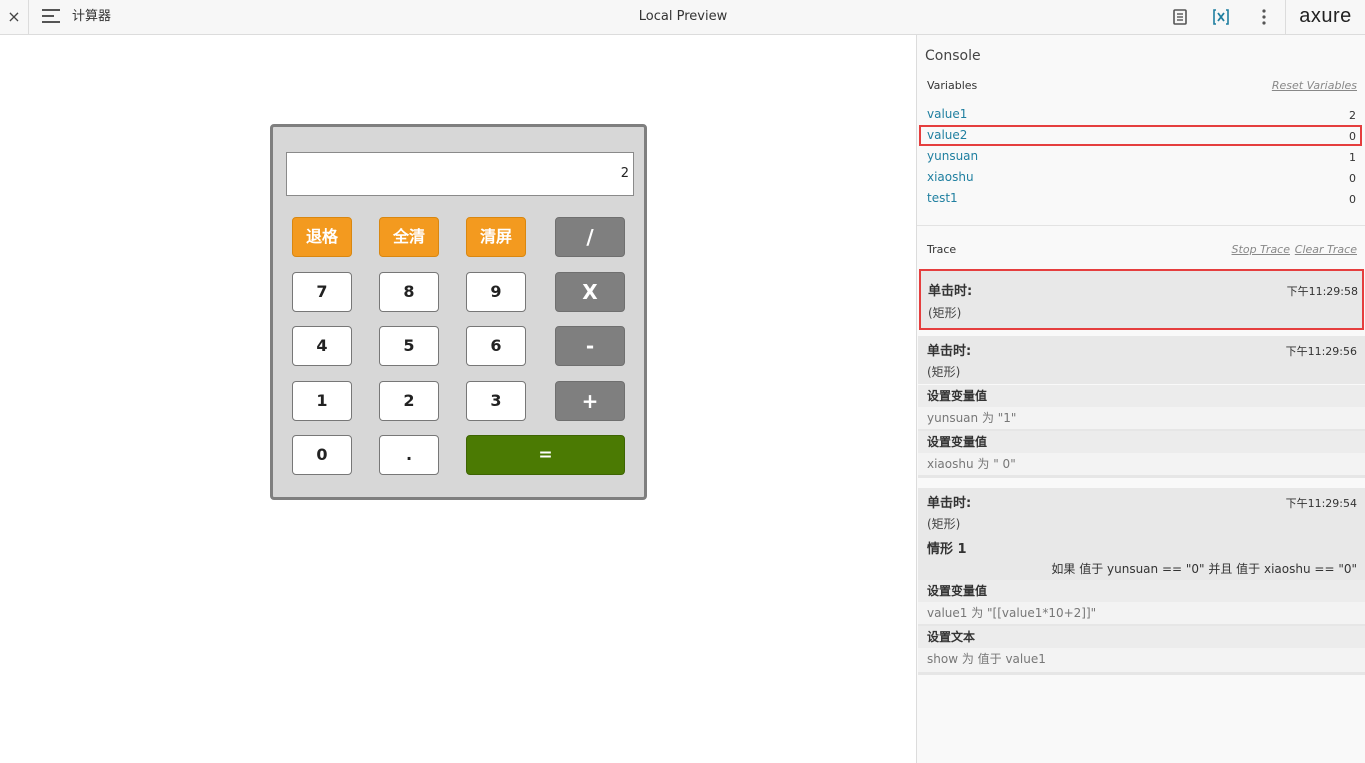  I want to click on key-5: 5, so click(409, 346).